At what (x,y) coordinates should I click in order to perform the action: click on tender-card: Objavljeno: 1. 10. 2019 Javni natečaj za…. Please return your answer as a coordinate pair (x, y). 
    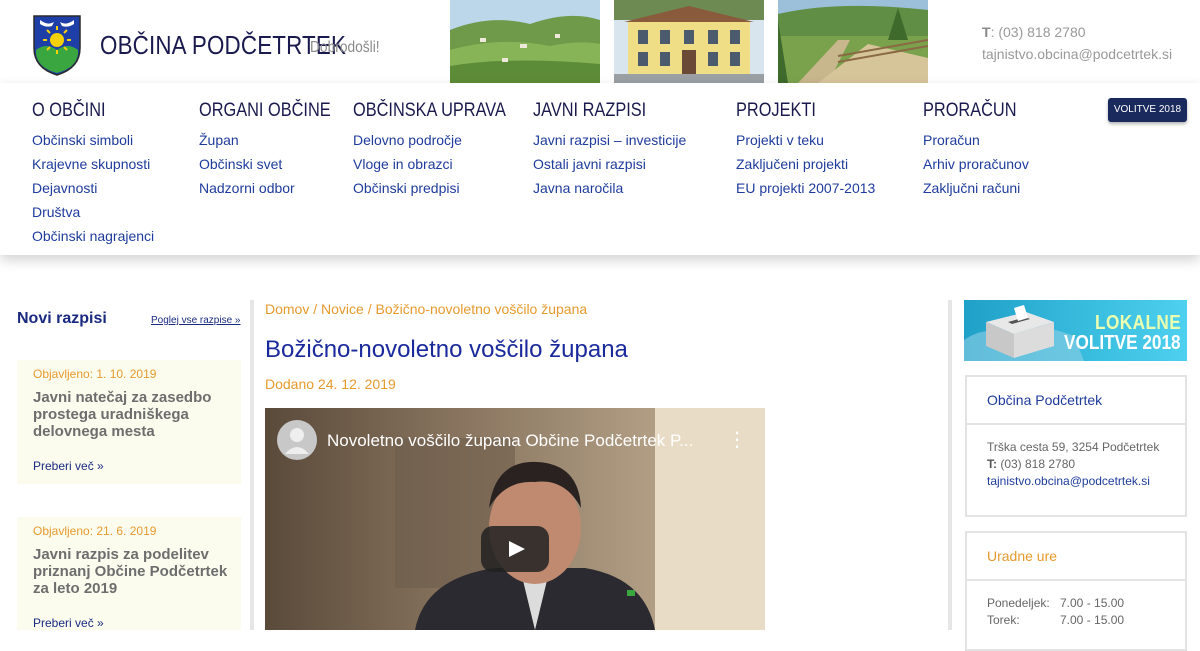
    Looking at the image, I should click on (129, 422).